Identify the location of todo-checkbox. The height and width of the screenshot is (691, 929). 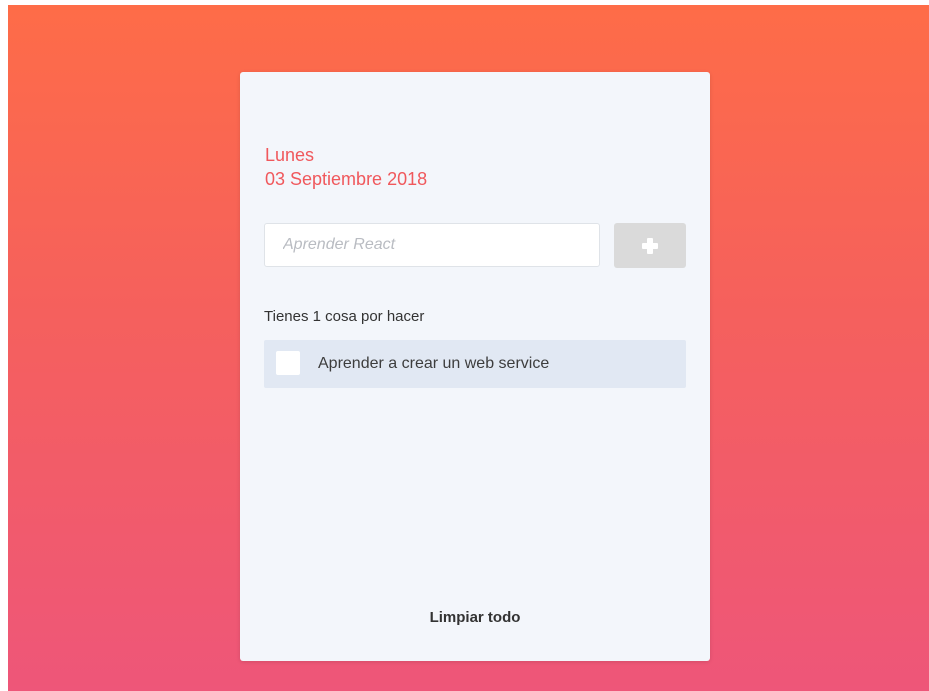
(288, 363).